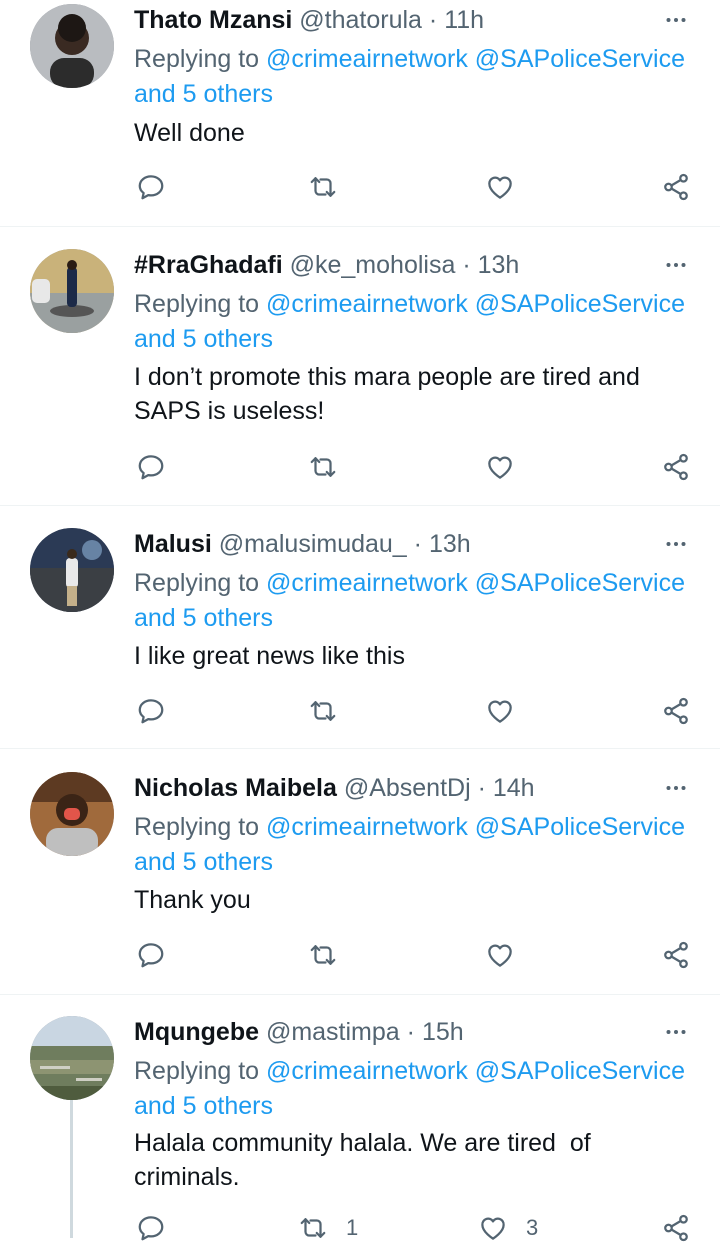 This screenshot has height=1244, width=720. I want to click on timestamp: 14h, so click(514, 788).